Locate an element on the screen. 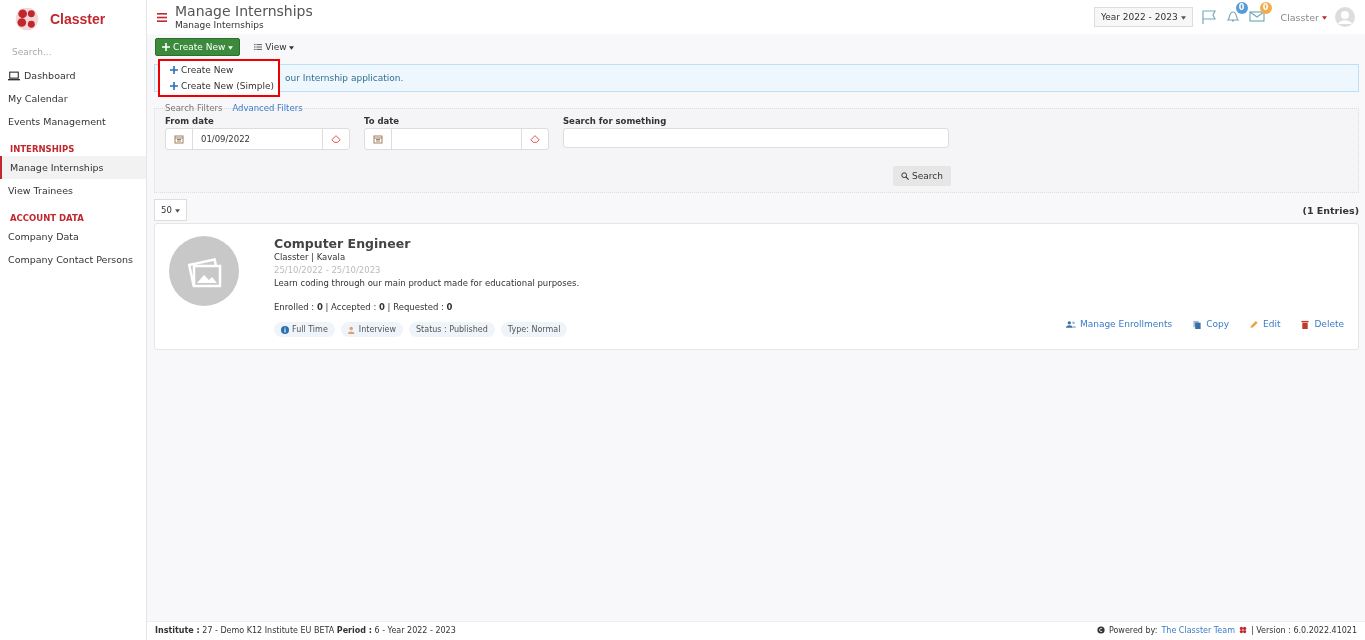 The height and width of the screenshot is (640, 1365). date-field: 01/09/2022 is located at coordinates (257, 139).